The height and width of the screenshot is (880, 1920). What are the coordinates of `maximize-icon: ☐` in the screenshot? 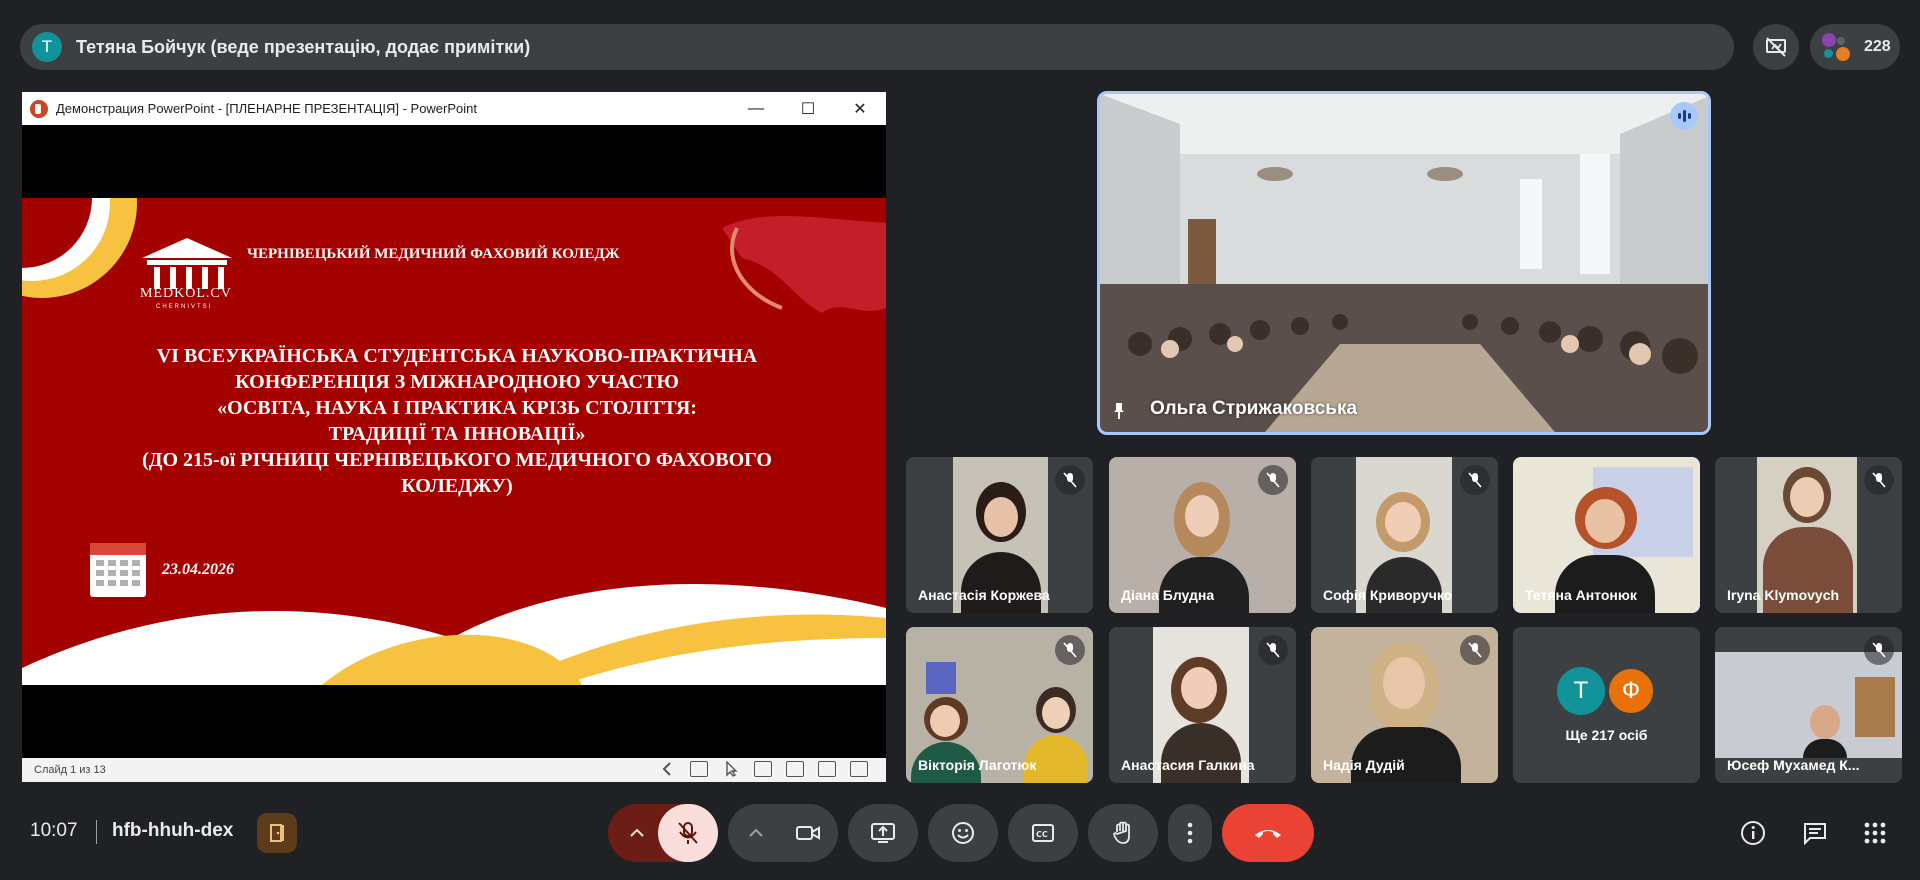 It's located at (808, 108).